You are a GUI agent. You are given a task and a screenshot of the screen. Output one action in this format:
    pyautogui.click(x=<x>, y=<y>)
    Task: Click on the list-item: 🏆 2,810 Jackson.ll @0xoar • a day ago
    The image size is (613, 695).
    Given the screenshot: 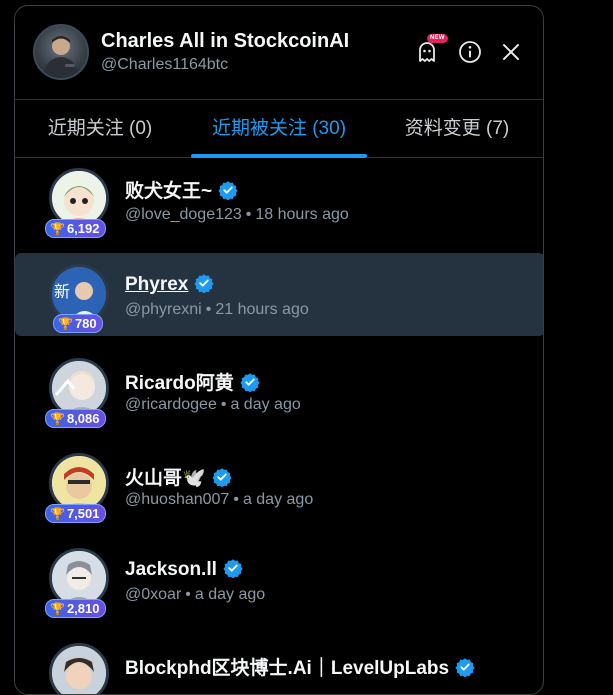 What is the action you would take?
    pyautogui.click(x=279, y=585)
    